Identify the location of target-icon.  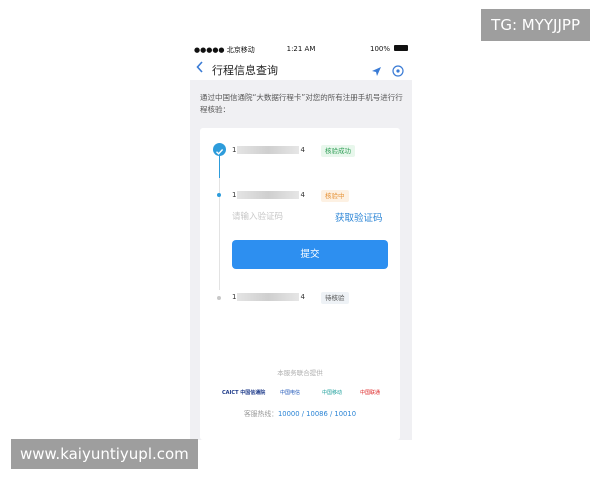
(398, 71).